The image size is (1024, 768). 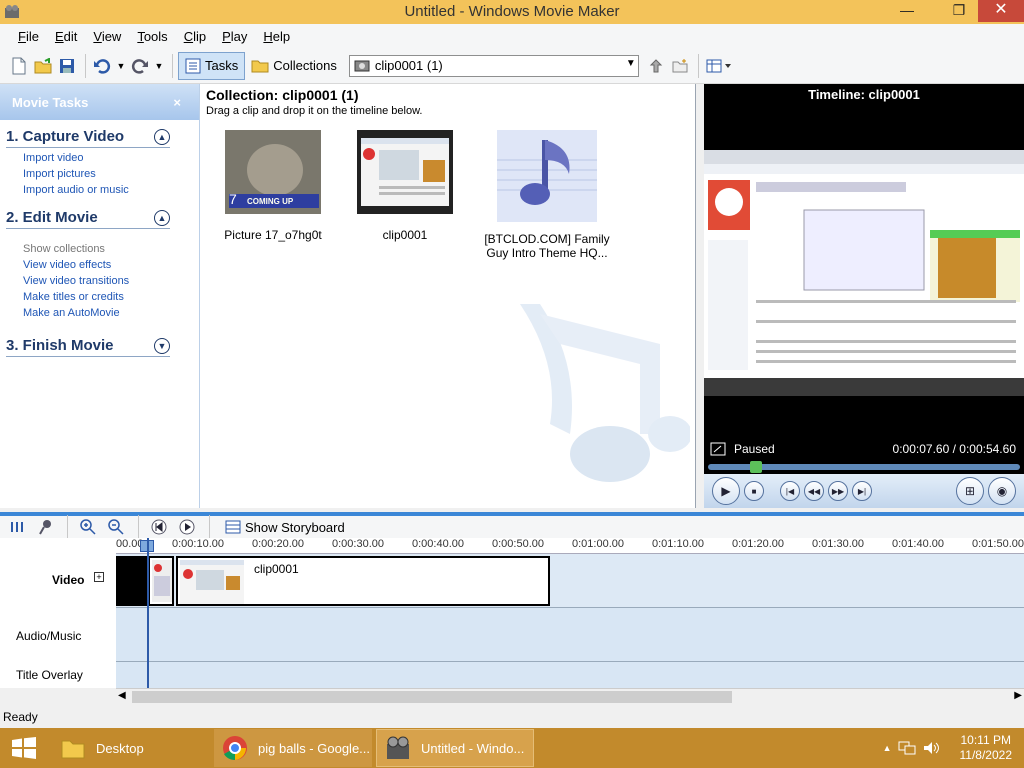 What do you see at coordinates (718, 449) in the screenshot?
I see `fullscreen-icon` at bounding box center [718, 449].